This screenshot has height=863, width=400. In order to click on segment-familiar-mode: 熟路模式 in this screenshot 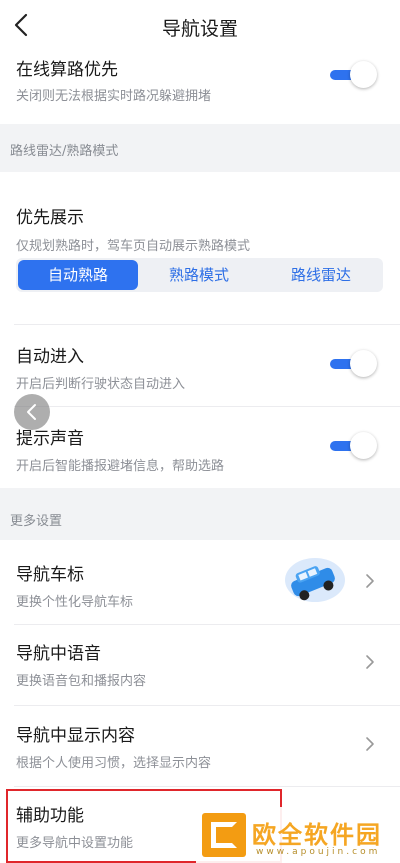, I will do `click(199, 275)`.